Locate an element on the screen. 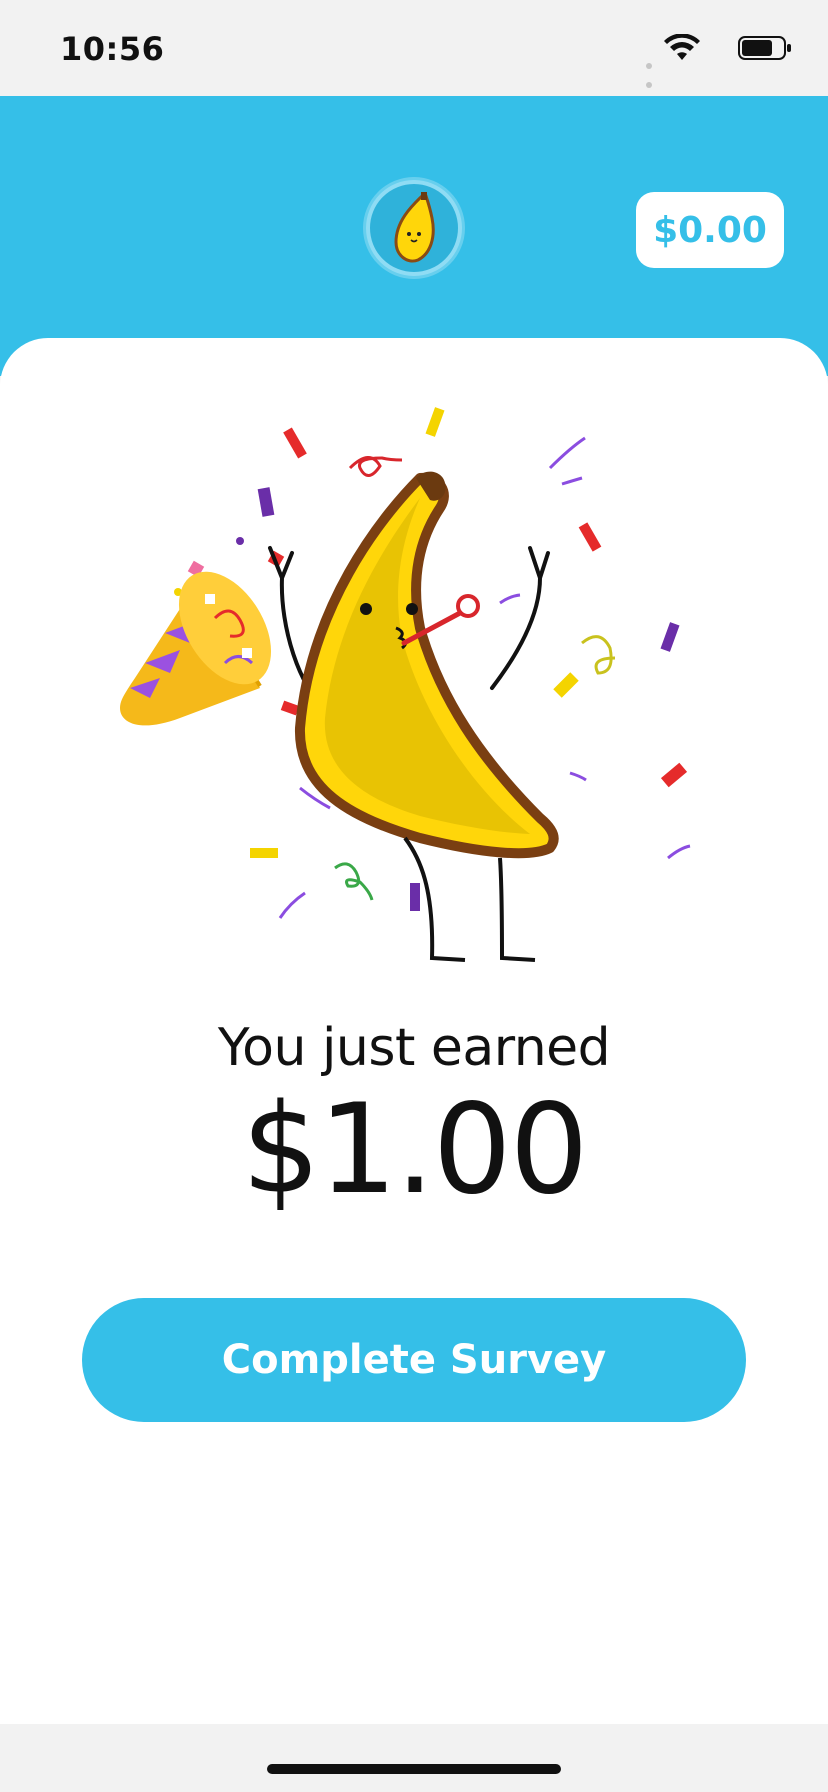  battery-icon is located at coordinates (764, 48).